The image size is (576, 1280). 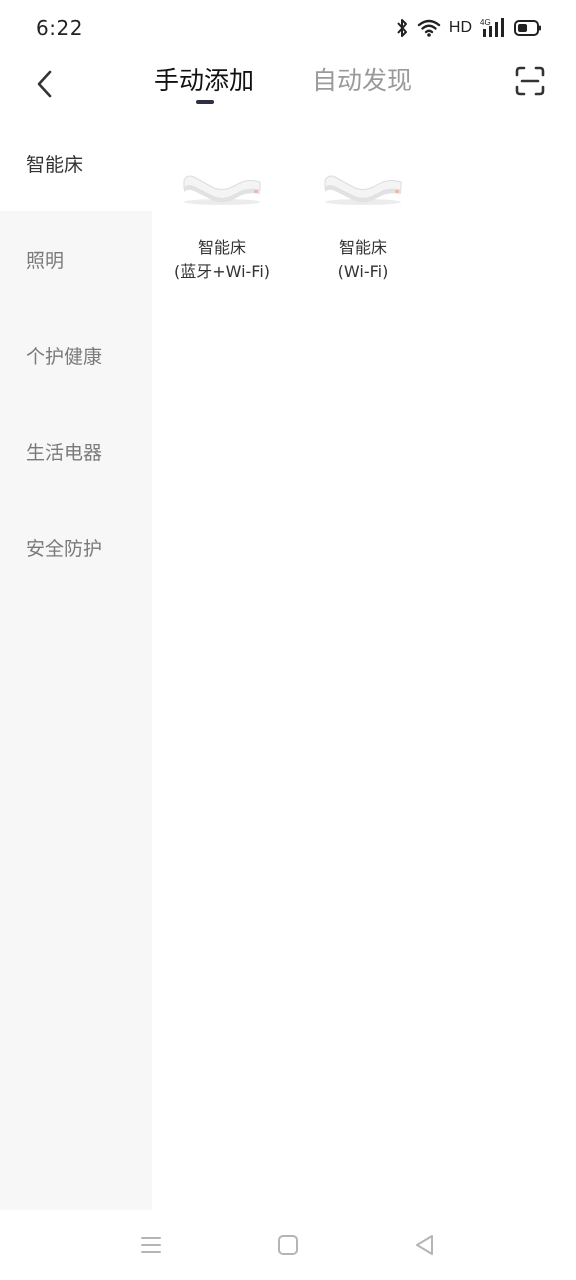 I want to click on bluetooth-icon, so click(x=402, y=28).